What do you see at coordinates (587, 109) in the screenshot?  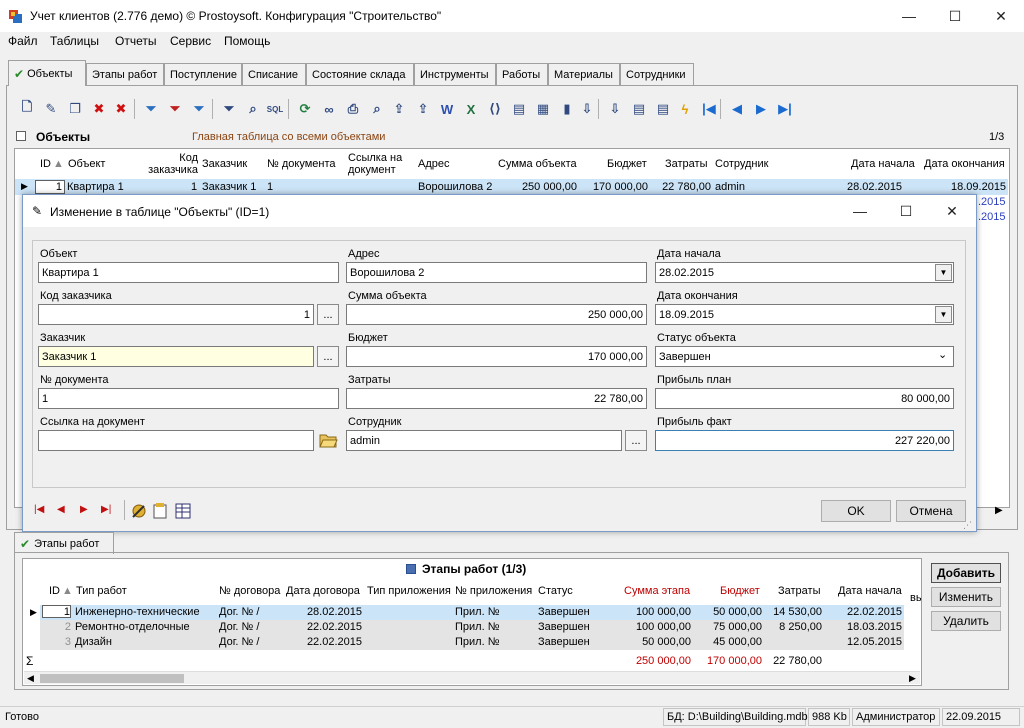 I see `import-icon: ⇩` at bounding box center [587, 109].